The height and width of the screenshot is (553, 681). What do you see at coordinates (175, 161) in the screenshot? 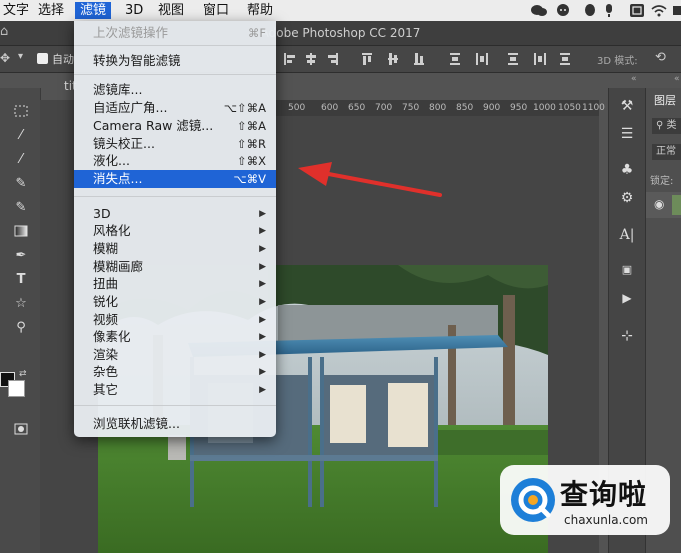
I see `menu-item-liquify: 液化... ⇧⌘X` at bounding box center [175, 161].